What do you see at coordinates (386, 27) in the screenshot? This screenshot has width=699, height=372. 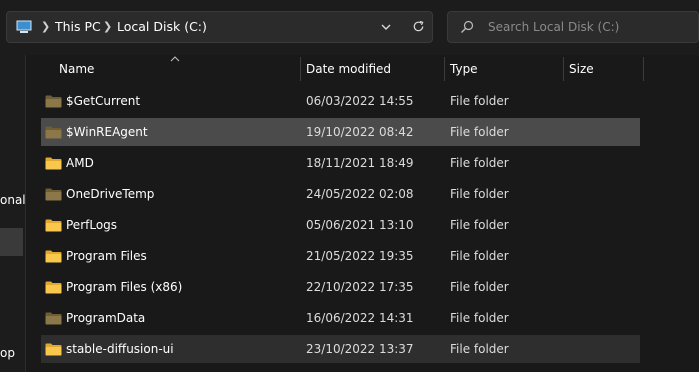 I see `chevron-down-icon` at bounding box center [386, 27].